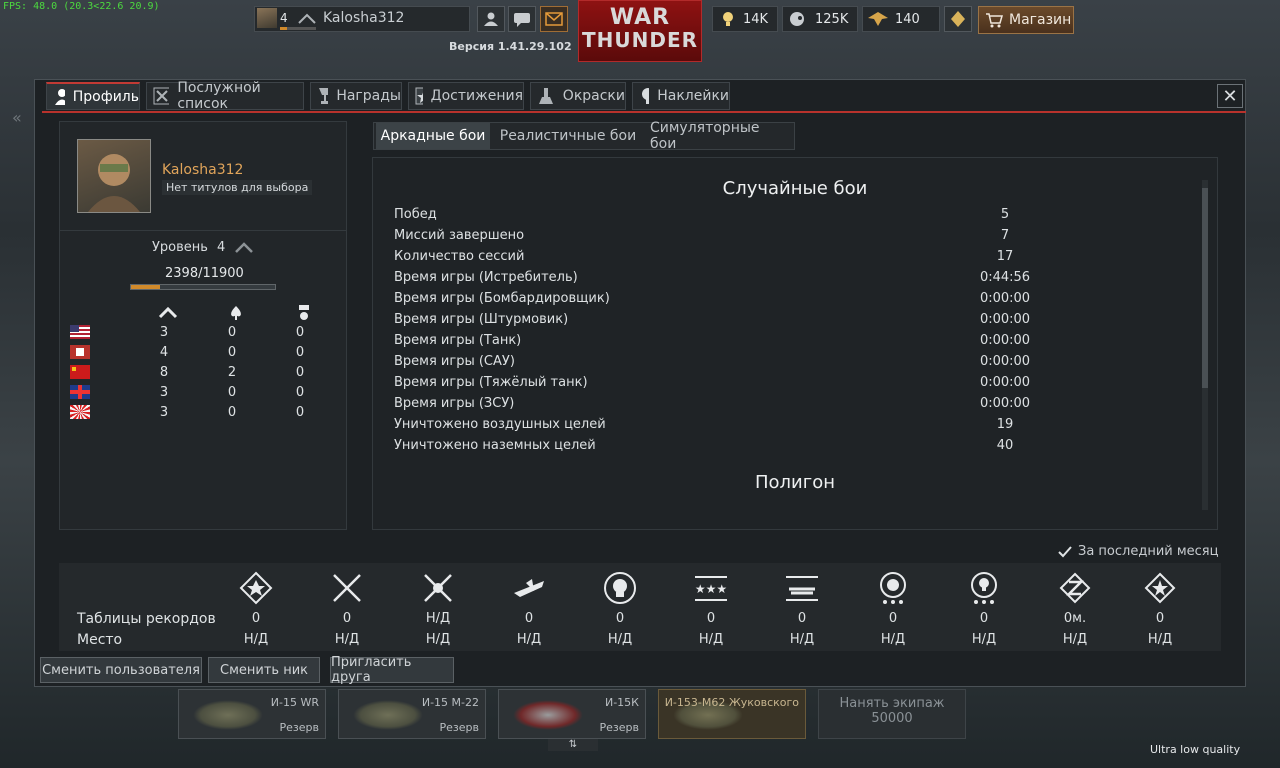  I want to click on divider, so click(203, 230).